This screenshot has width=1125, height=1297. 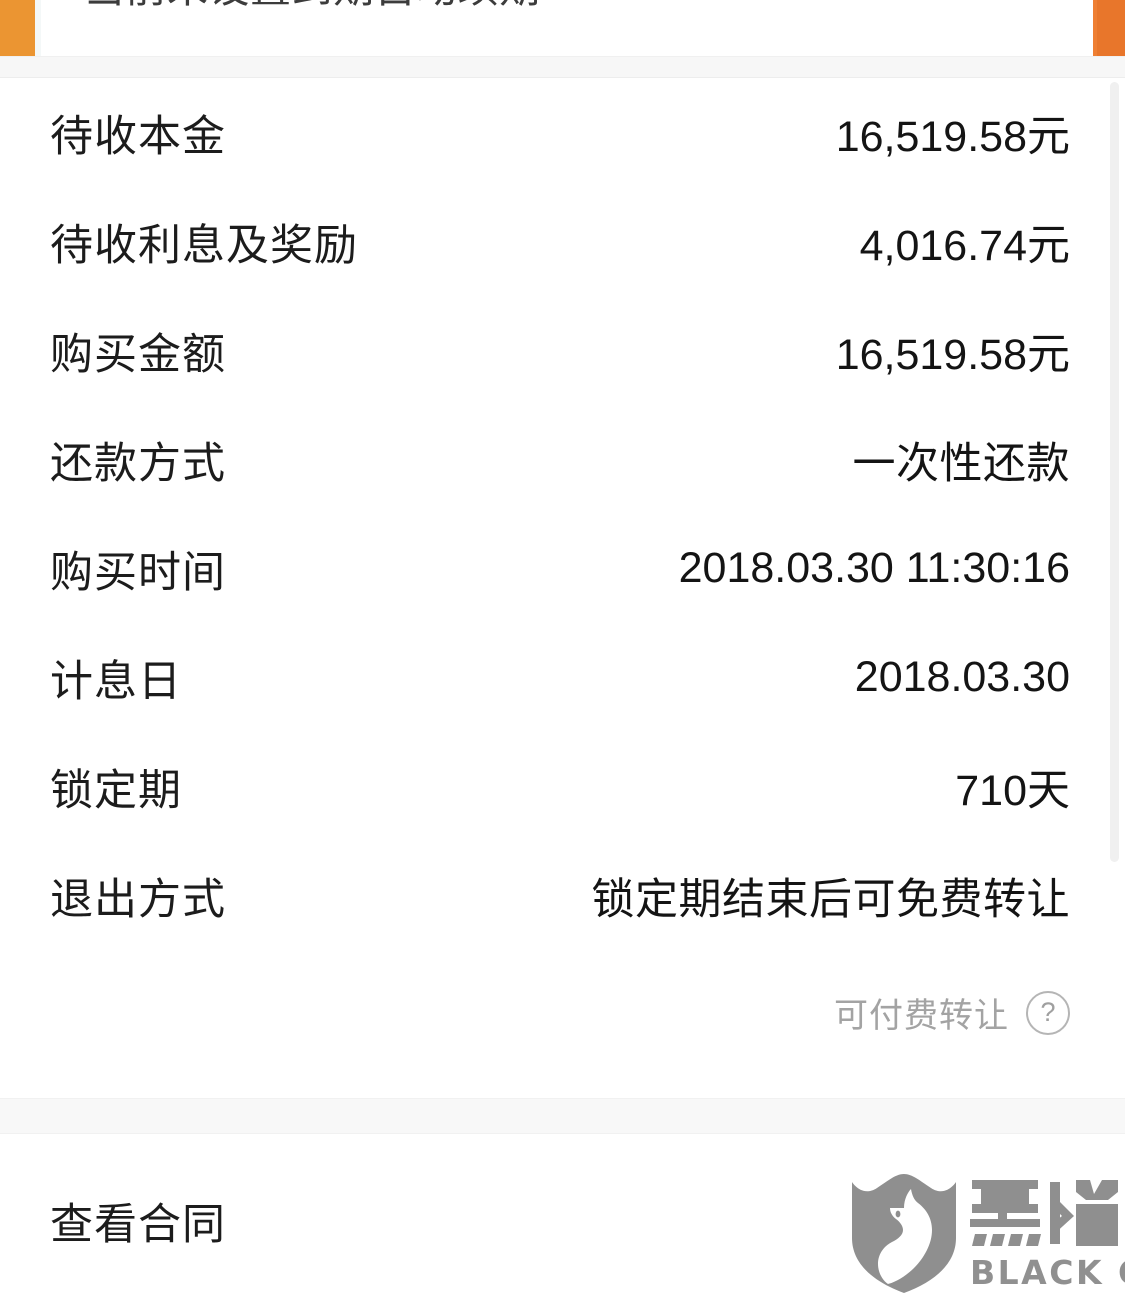 What do you see at coordinates (562, 132) in the screenshot?
I see `table-row: 待收本金 16,519.58元` at bounding box center [562, 132].